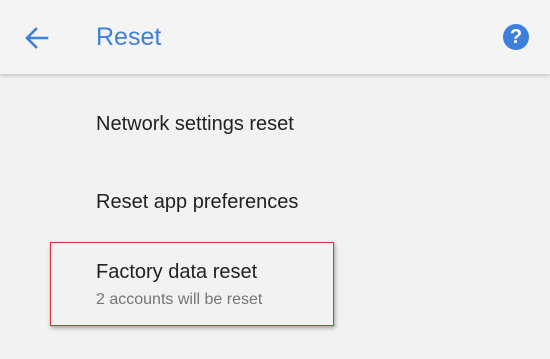 Image resolution: width=550 pixels, height=359 pixels. I want to click on arrow-back-icon, so click(37, 38).